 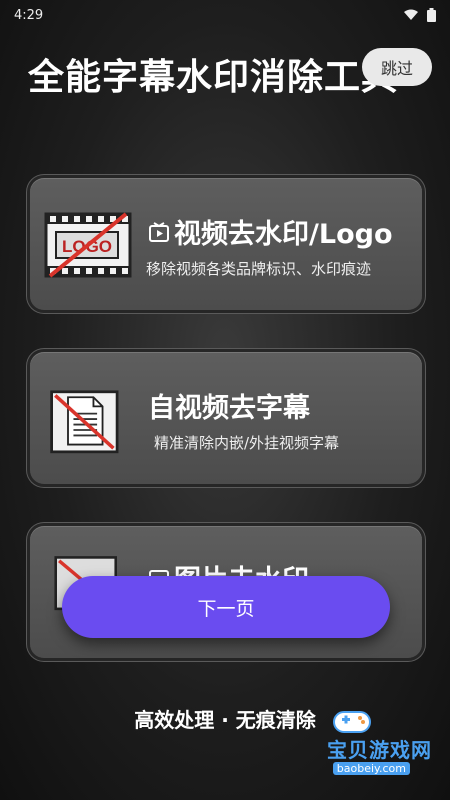 I want to click on card-title-row: 视频去水印/Logo, so click(x=270, y=231).